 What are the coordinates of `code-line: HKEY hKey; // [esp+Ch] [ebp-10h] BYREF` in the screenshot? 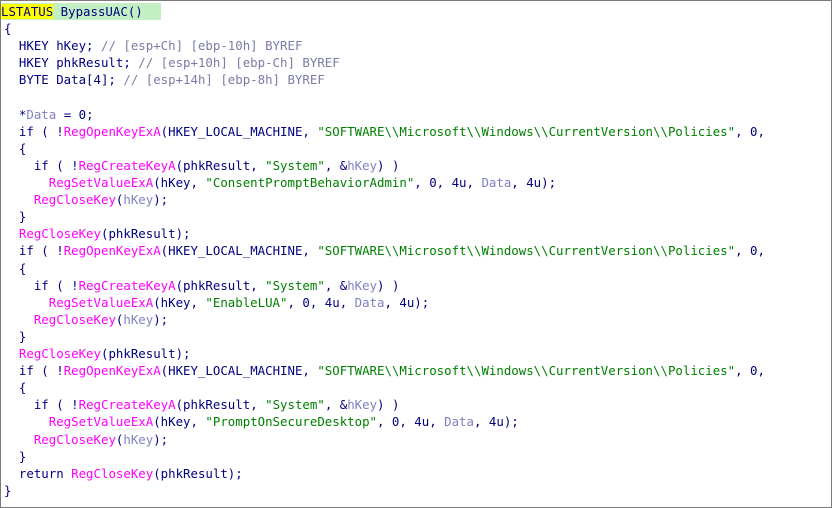 It's located at (153, 45).